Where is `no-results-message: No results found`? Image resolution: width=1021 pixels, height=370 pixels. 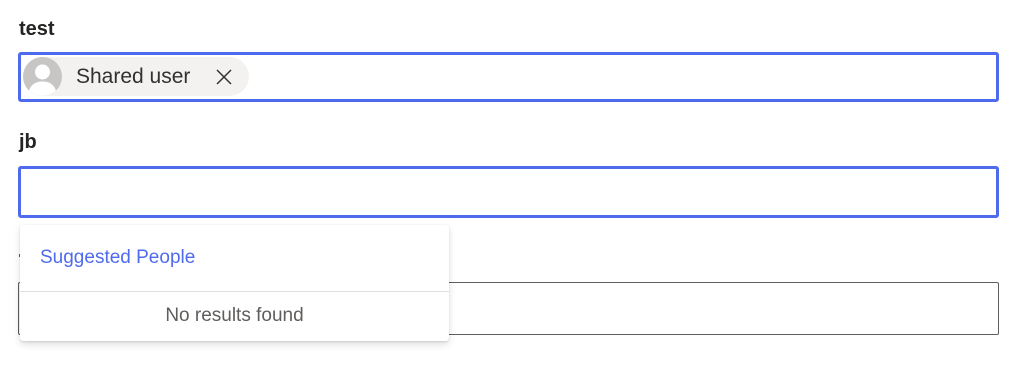
no-results-message: No results found is located at coordinates (234, 315).